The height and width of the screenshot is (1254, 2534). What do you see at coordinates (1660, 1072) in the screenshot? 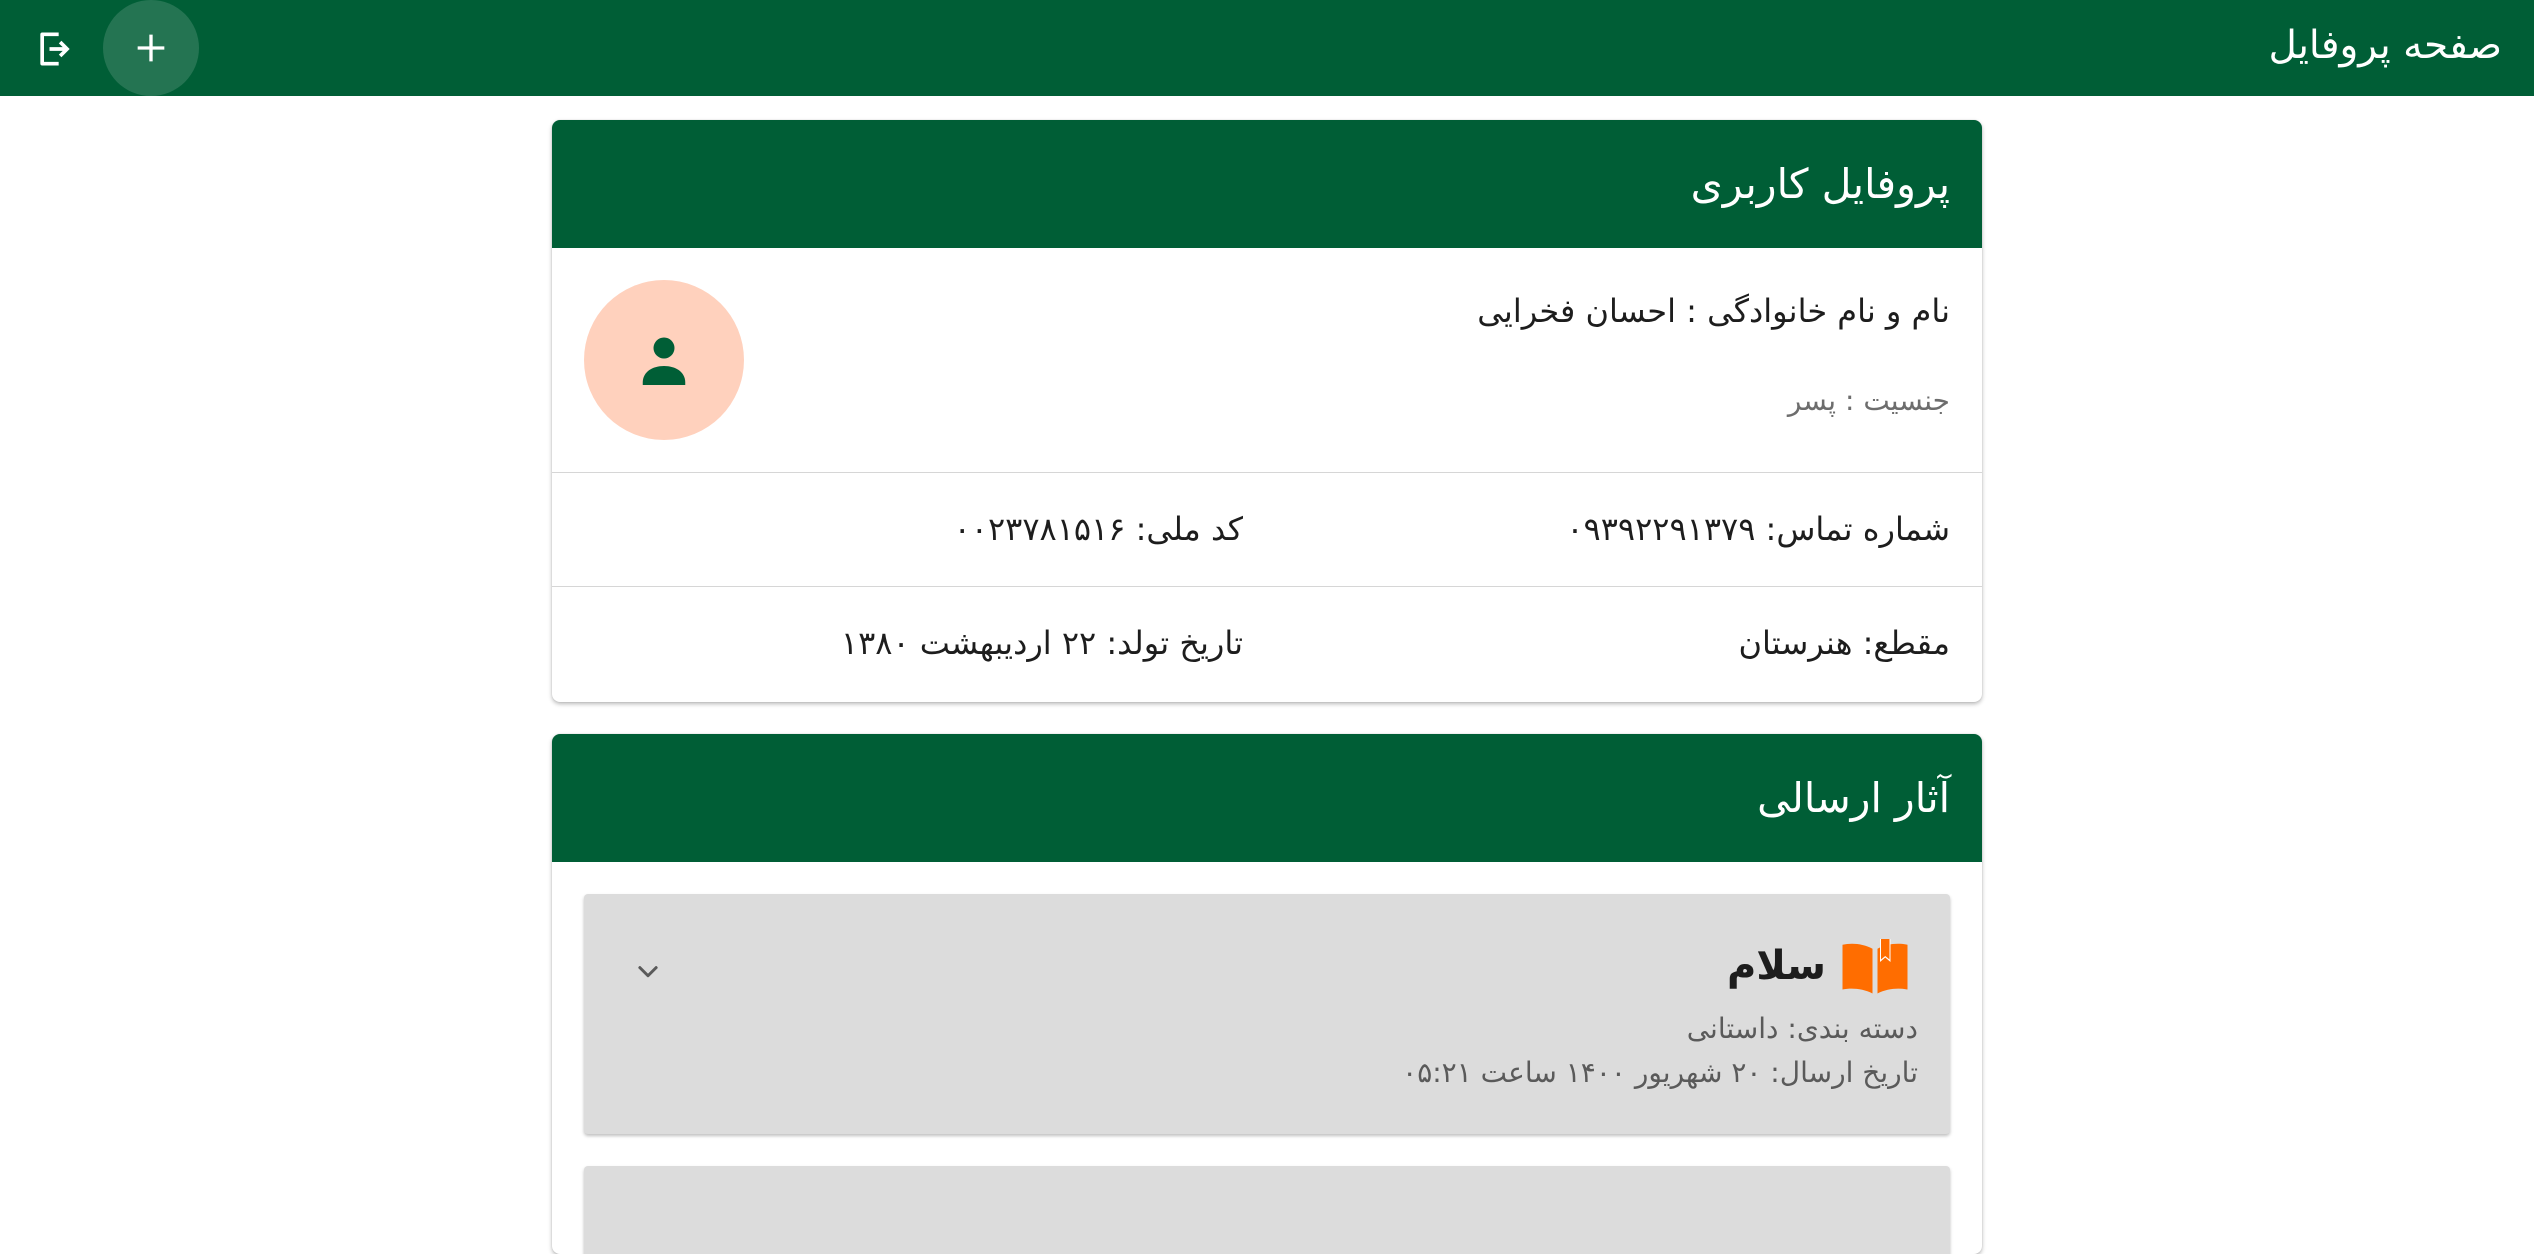
I see `work-item-sent-date: تاریخ ارسال: ۲۰ شهریور ۱۴۰۰ ساعت ۰۵:۲۱` at bounding box center [1660, 1072].